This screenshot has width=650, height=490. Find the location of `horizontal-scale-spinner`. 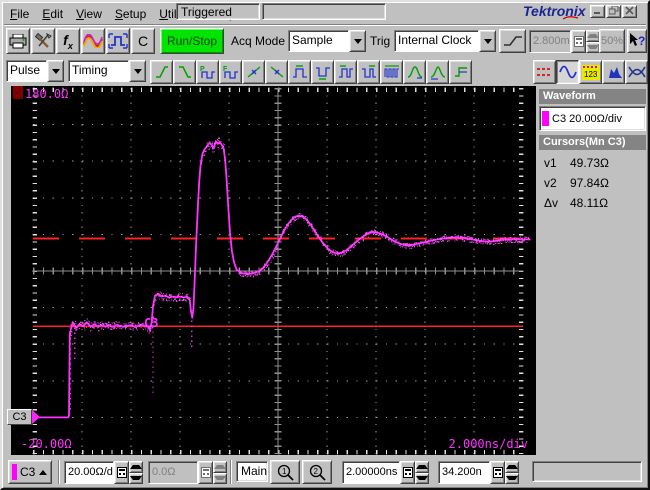

horizontal-scale-spinner is located at coordinates (422, 472).